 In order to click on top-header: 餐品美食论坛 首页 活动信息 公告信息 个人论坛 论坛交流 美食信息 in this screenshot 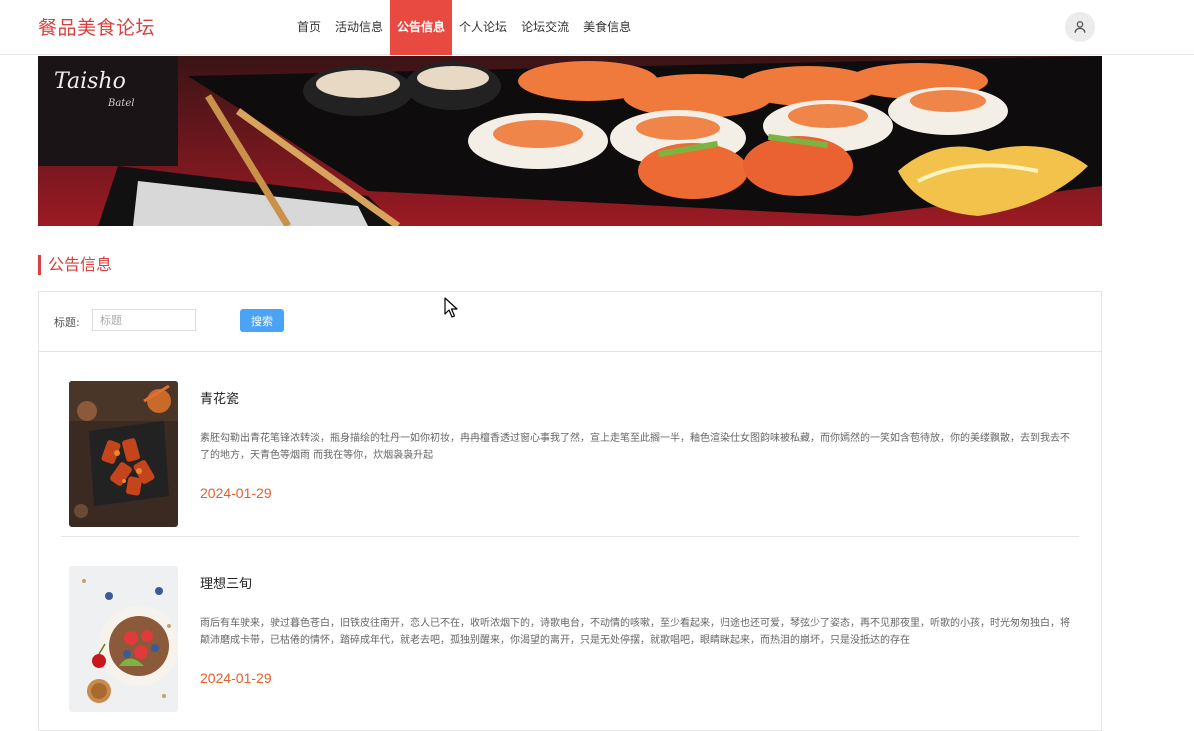, I will do `click(597, 27)`.